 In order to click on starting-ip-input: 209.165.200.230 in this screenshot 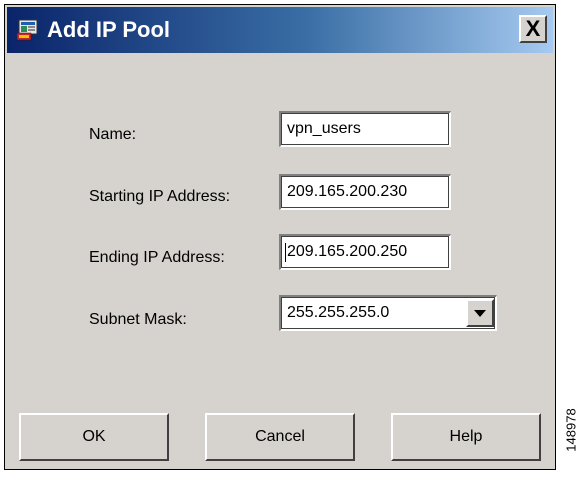, I will do `click(365, 192)`.